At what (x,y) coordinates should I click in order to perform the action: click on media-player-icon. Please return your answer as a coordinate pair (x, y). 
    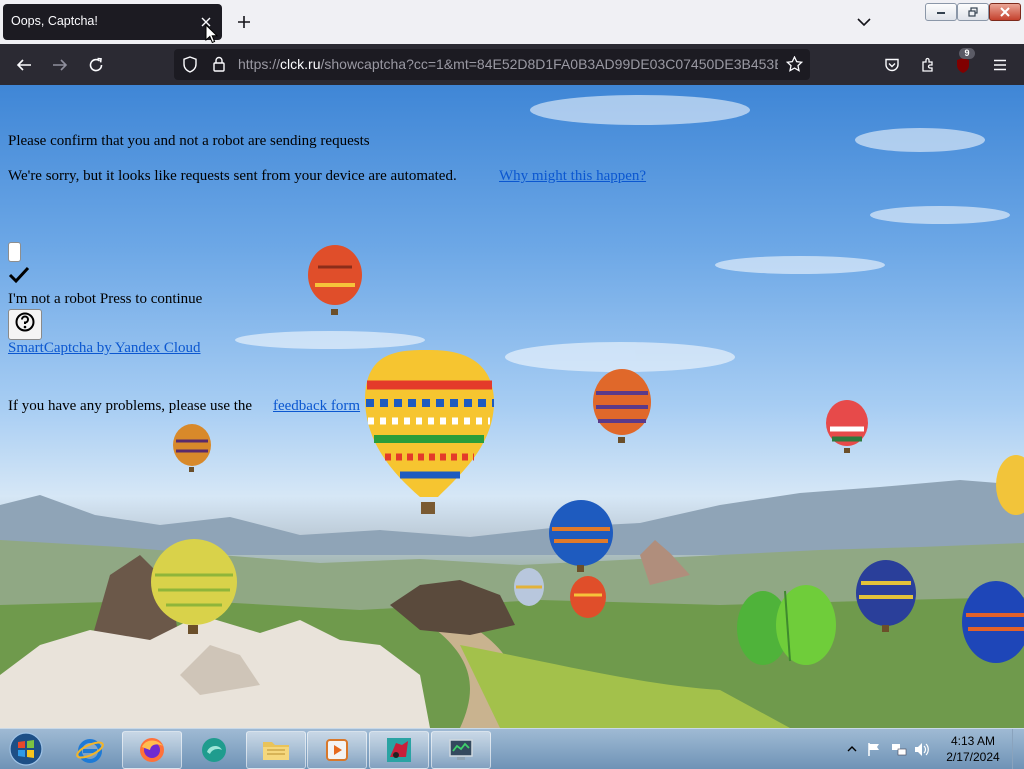
    Looking at the image, I should click on (337, 750).